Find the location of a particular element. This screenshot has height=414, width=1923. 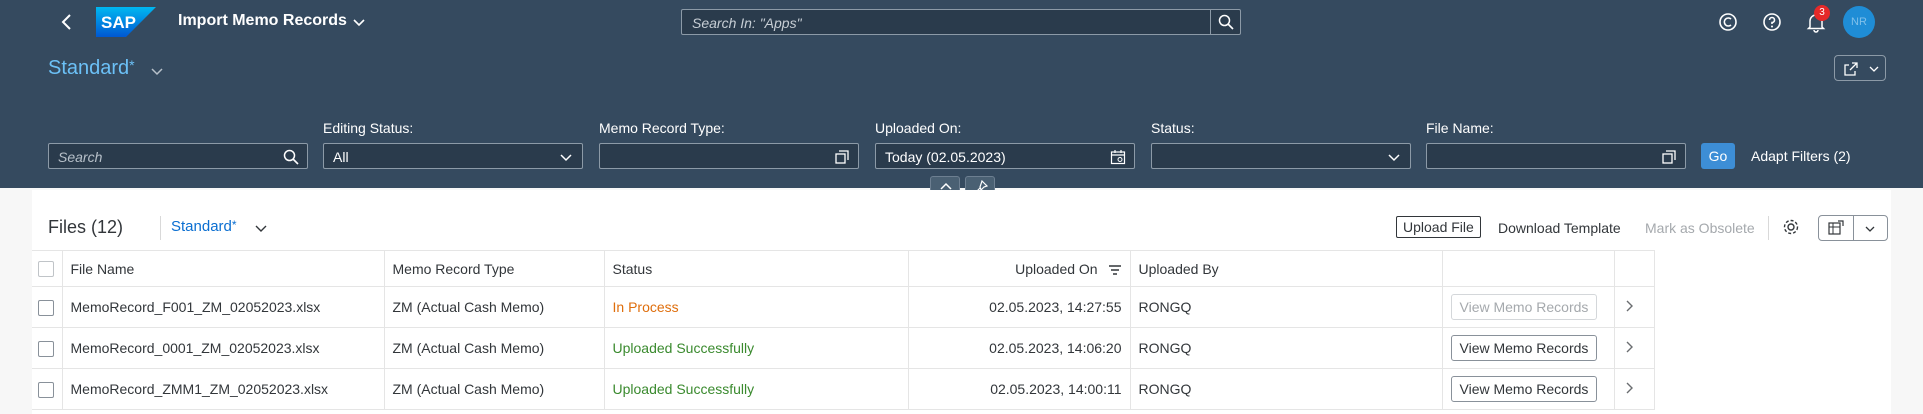

uploaded-on-label: Uploaded On: is located at coordinates (918, 128).